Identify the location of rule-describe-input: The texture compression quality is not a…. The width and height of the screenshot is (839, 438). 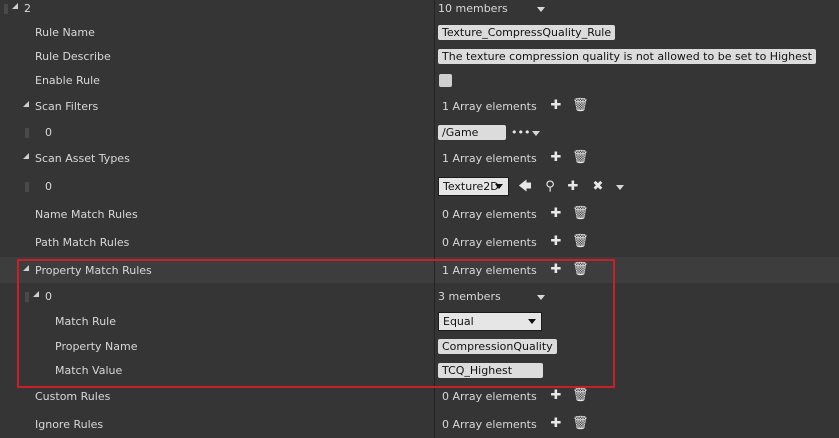
(627, 56).